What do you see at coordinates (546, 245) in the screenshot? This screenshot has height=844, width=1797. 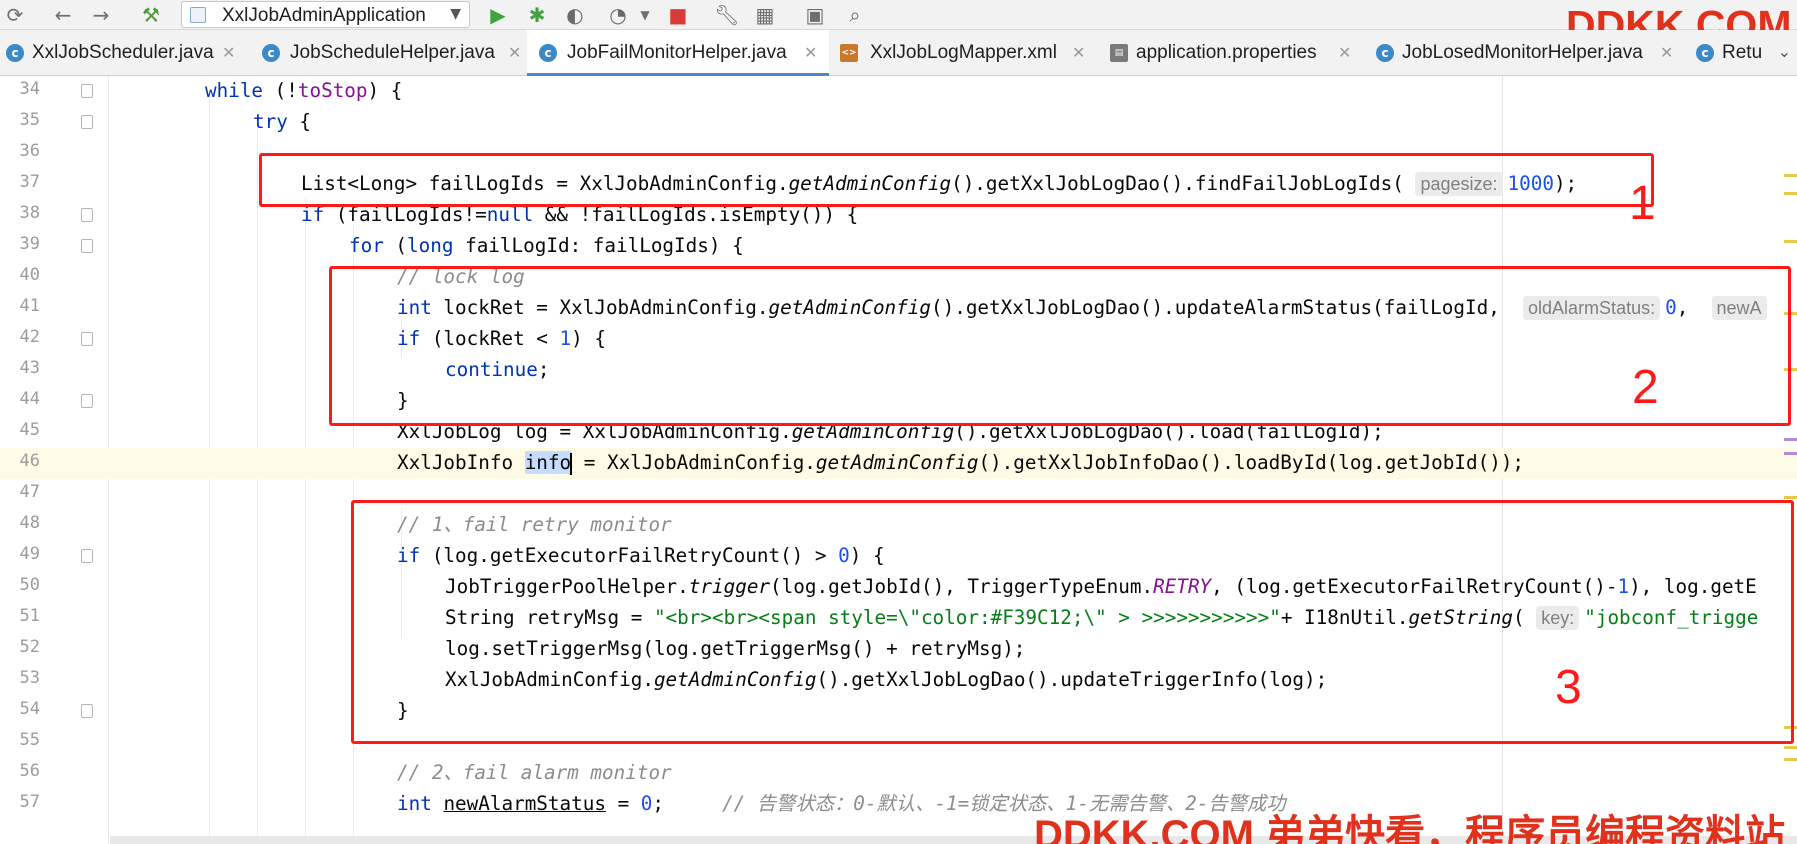 I see `code-text: for (long failLogId: failLogIds) {` at bounding box center [546, 245].